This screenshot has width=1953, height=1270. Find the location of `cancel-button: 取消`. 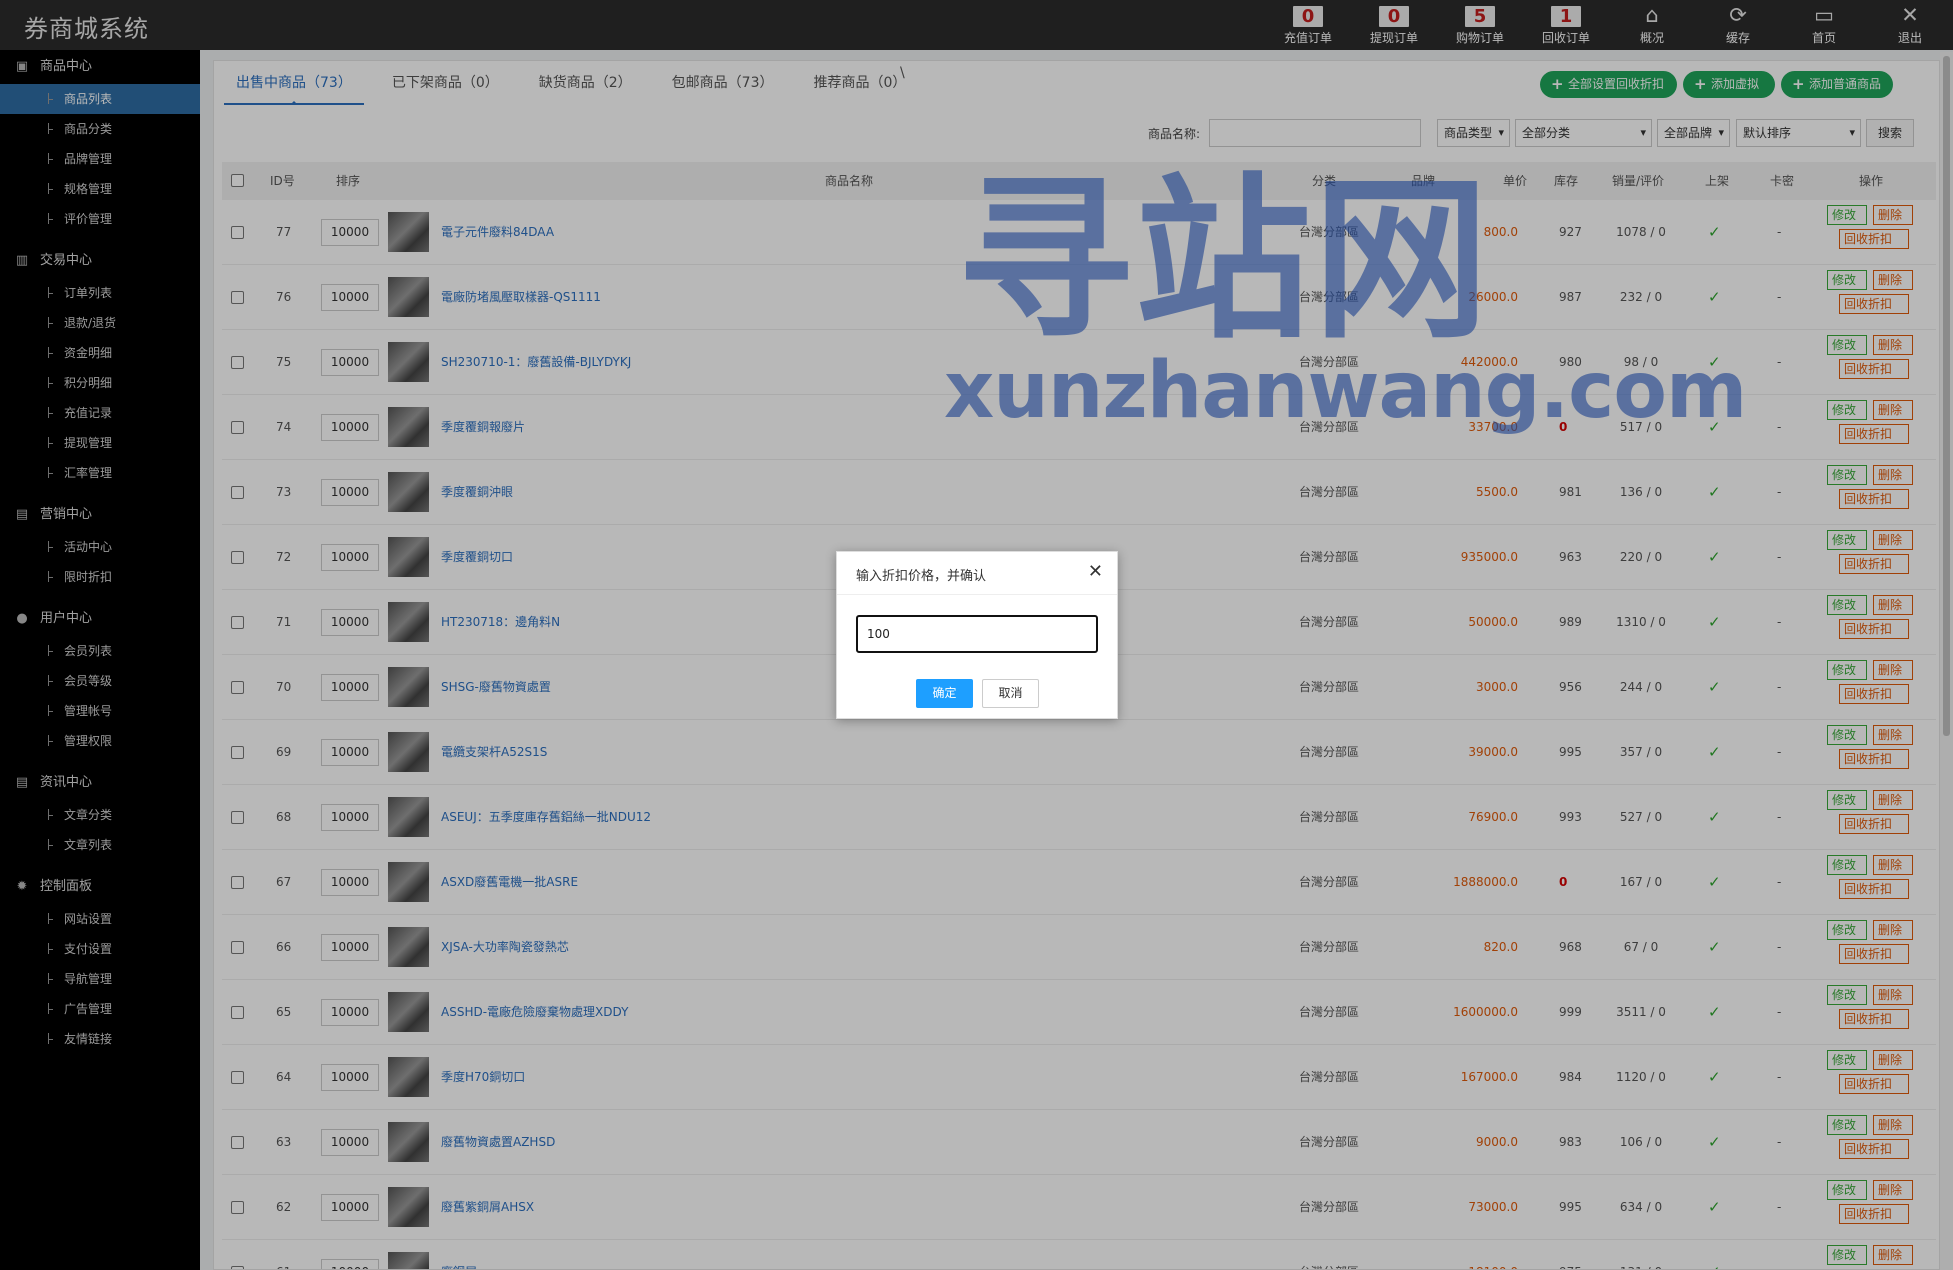

cancel-button: 取消 is located at coordinates (1010, 693).